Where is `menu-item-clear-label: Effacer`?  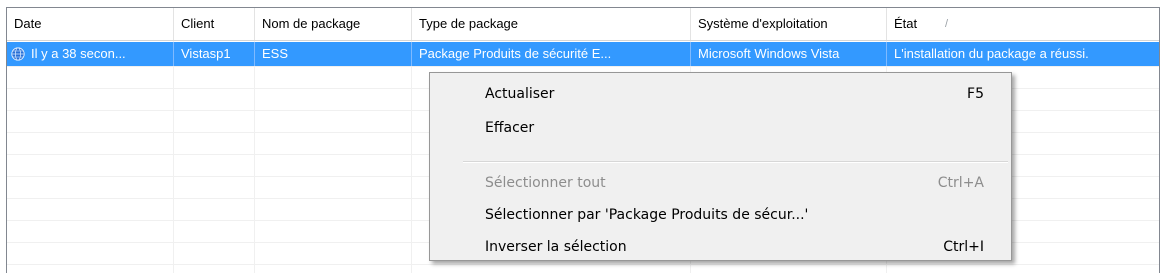
menu-item-clear-label: Effacer is located at coordinates (510, 128).